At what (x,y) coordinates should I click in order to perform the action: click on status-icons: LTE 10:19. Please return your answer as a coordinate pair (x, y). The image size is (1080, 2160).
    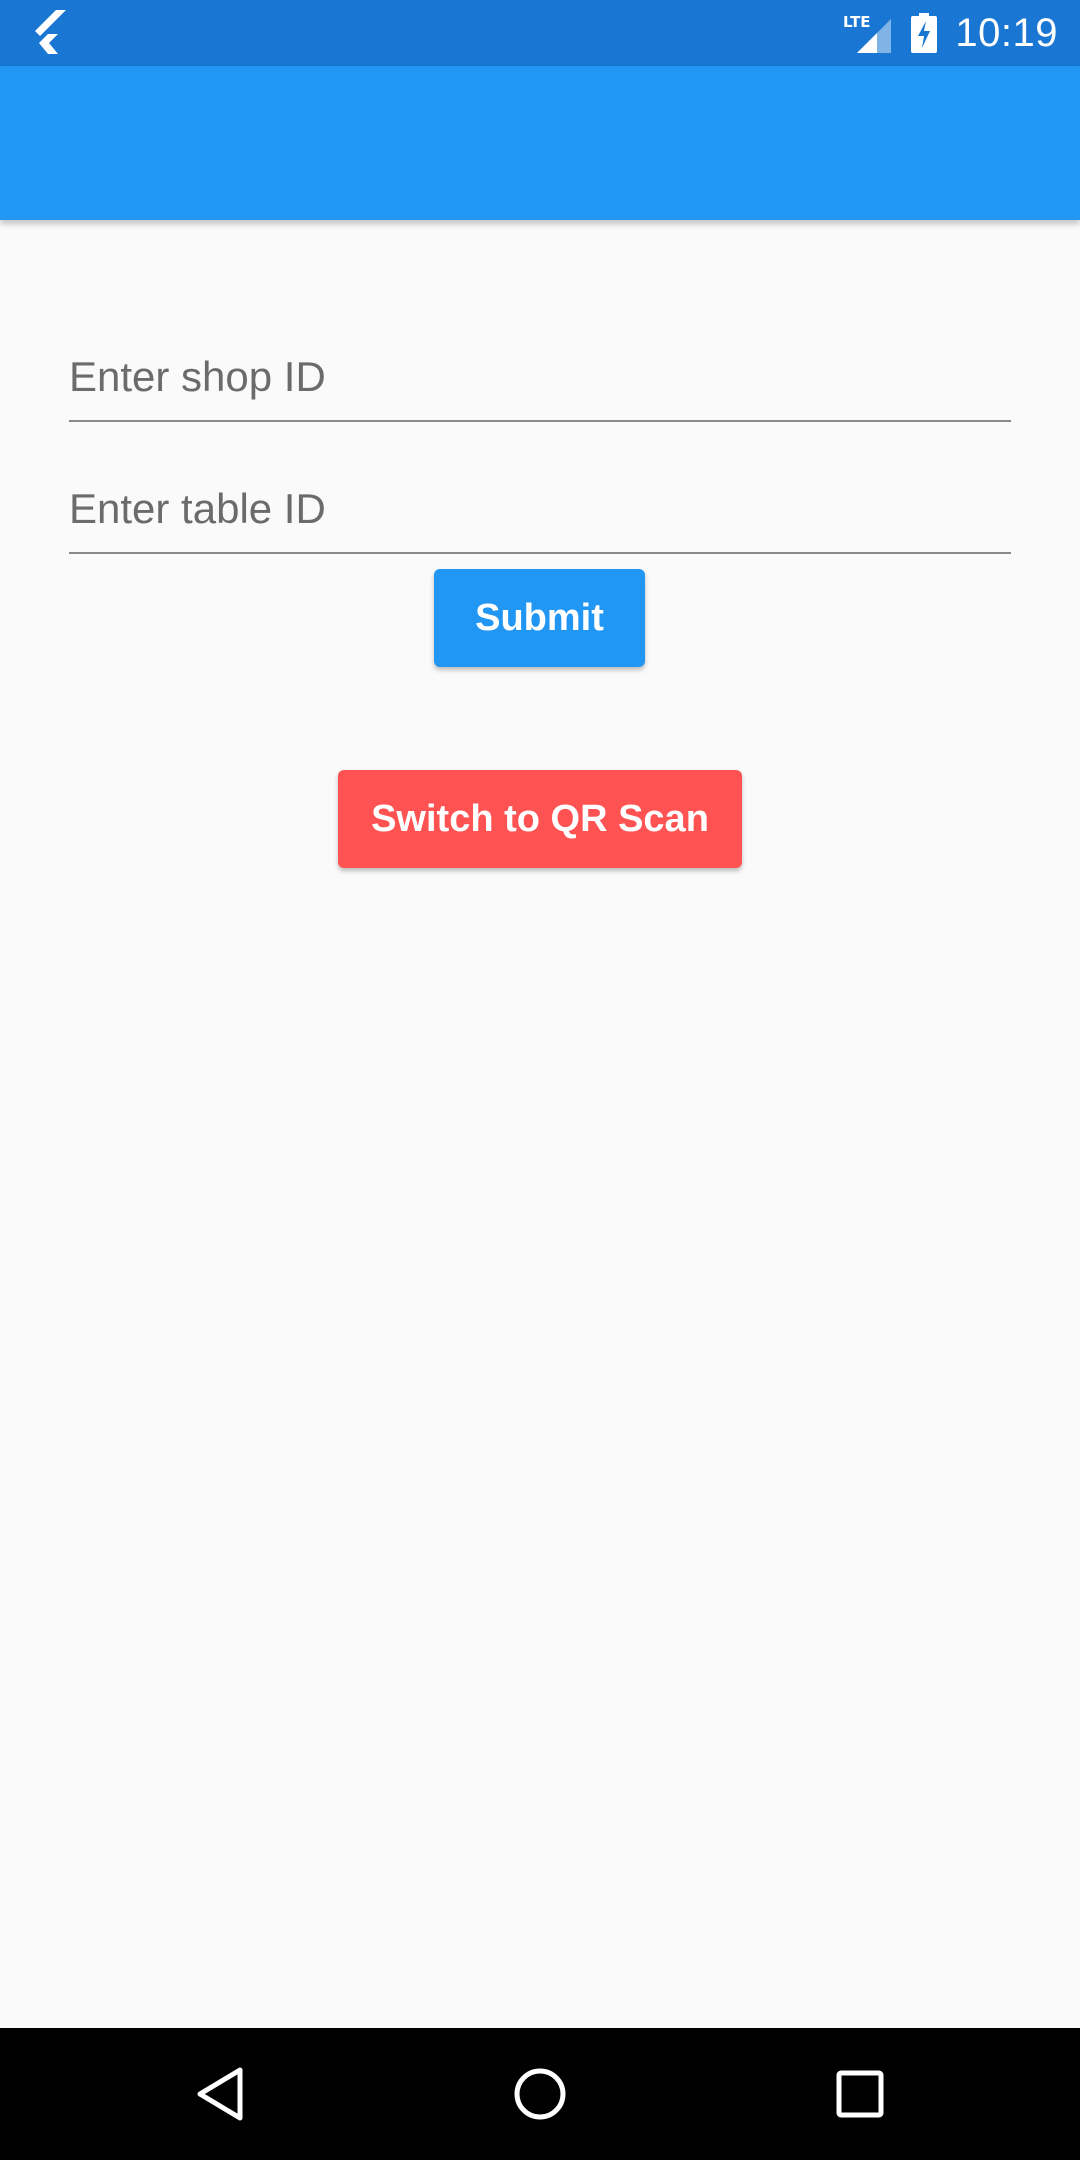
    Looking at the image, I should click on (950, 33).